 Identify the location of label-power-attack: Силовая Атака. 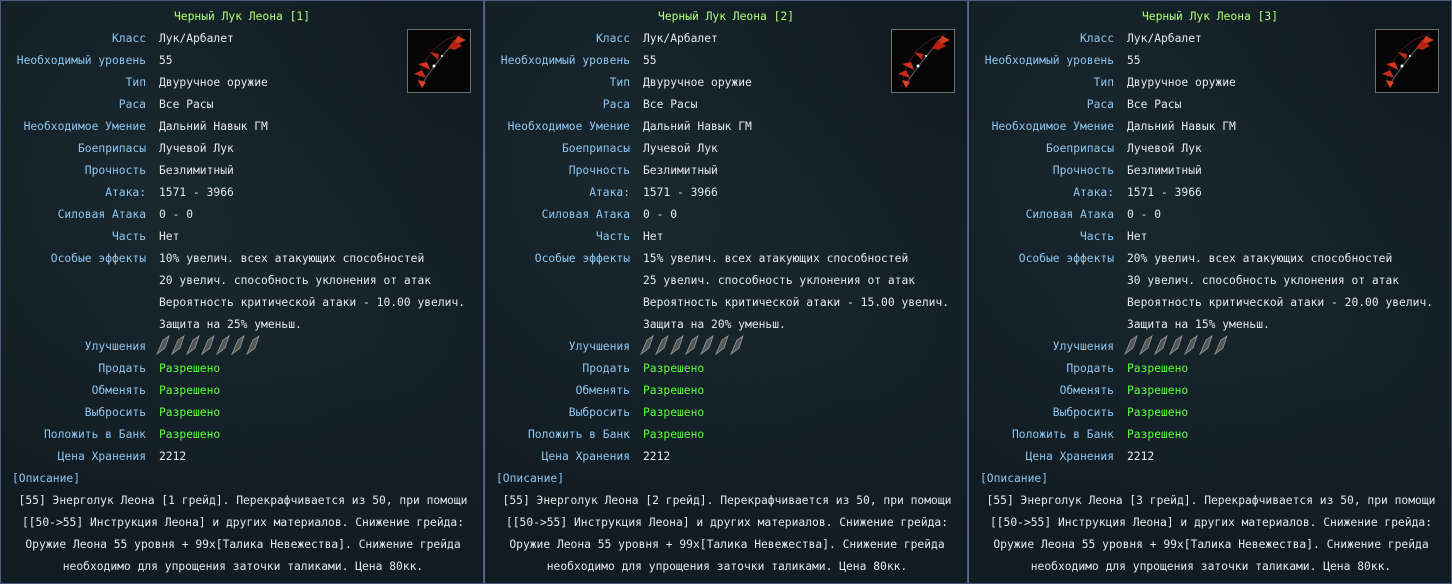
(585, 214).